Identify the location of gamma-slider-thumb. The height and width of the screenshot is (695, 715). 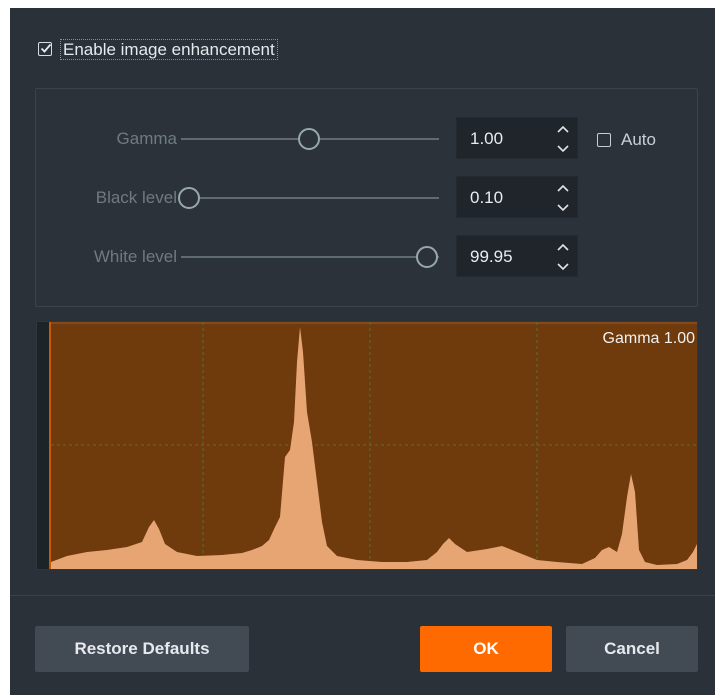
(309, 139).